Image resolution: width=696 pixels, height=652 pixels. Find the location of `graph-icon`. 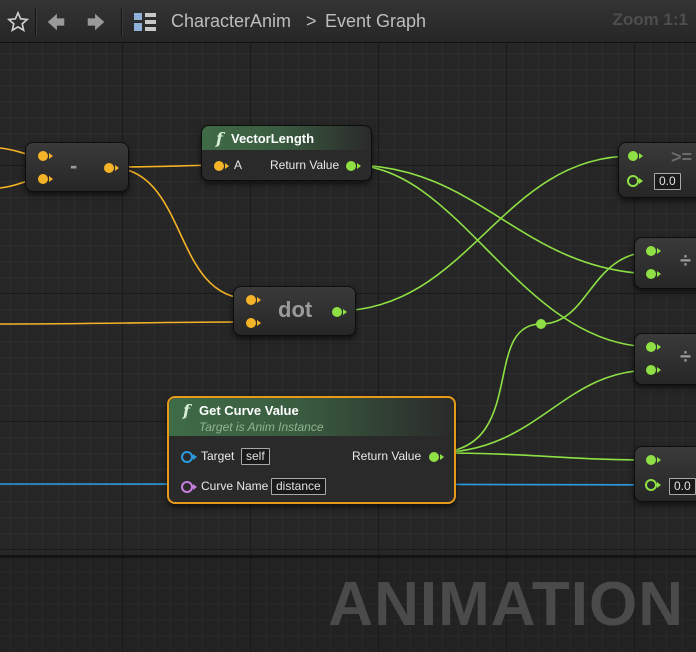

graph-icon is located at coordinates (145, 21).